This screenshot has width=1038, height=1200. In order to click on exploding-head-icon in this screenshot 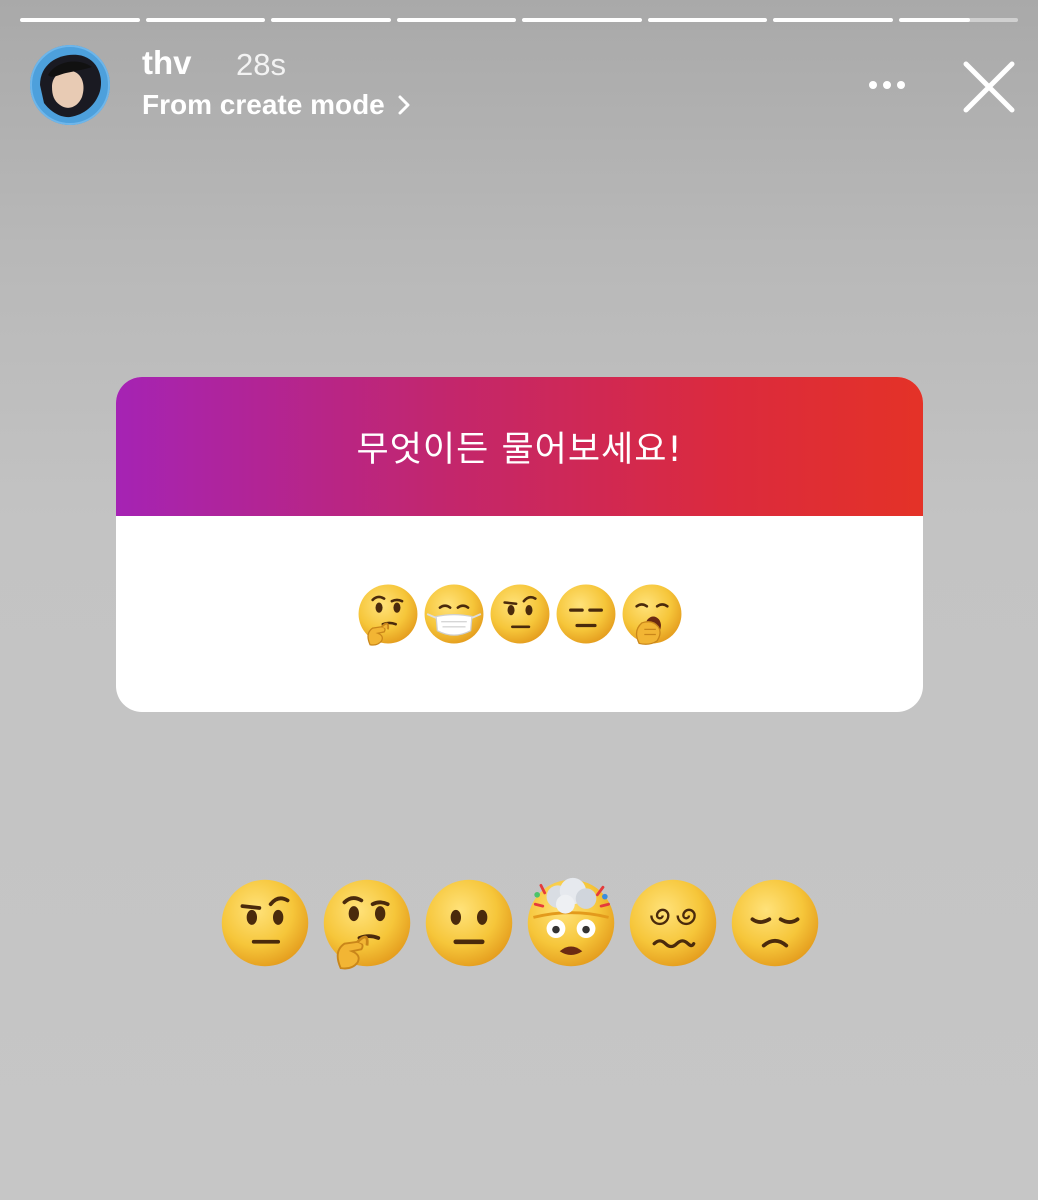, I will do `click(571, 923)`.